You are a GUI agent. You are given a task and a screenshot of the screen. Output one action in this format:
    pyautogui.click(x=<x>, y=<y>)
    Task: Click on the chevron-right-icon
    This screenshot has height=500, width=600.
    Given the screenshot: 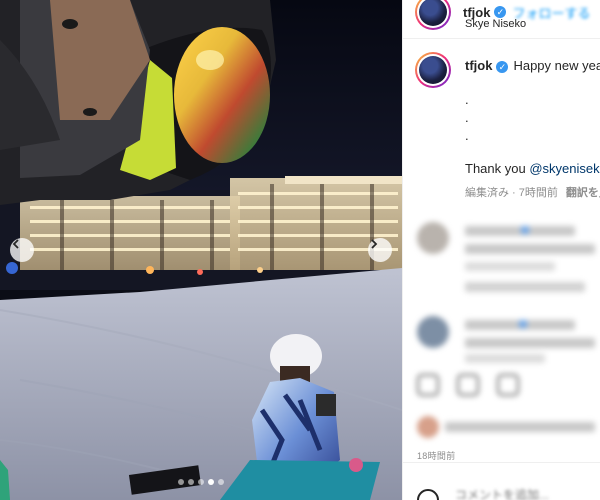 What is the action you would take?
    pyautogui.click(x=374, y=244)
    